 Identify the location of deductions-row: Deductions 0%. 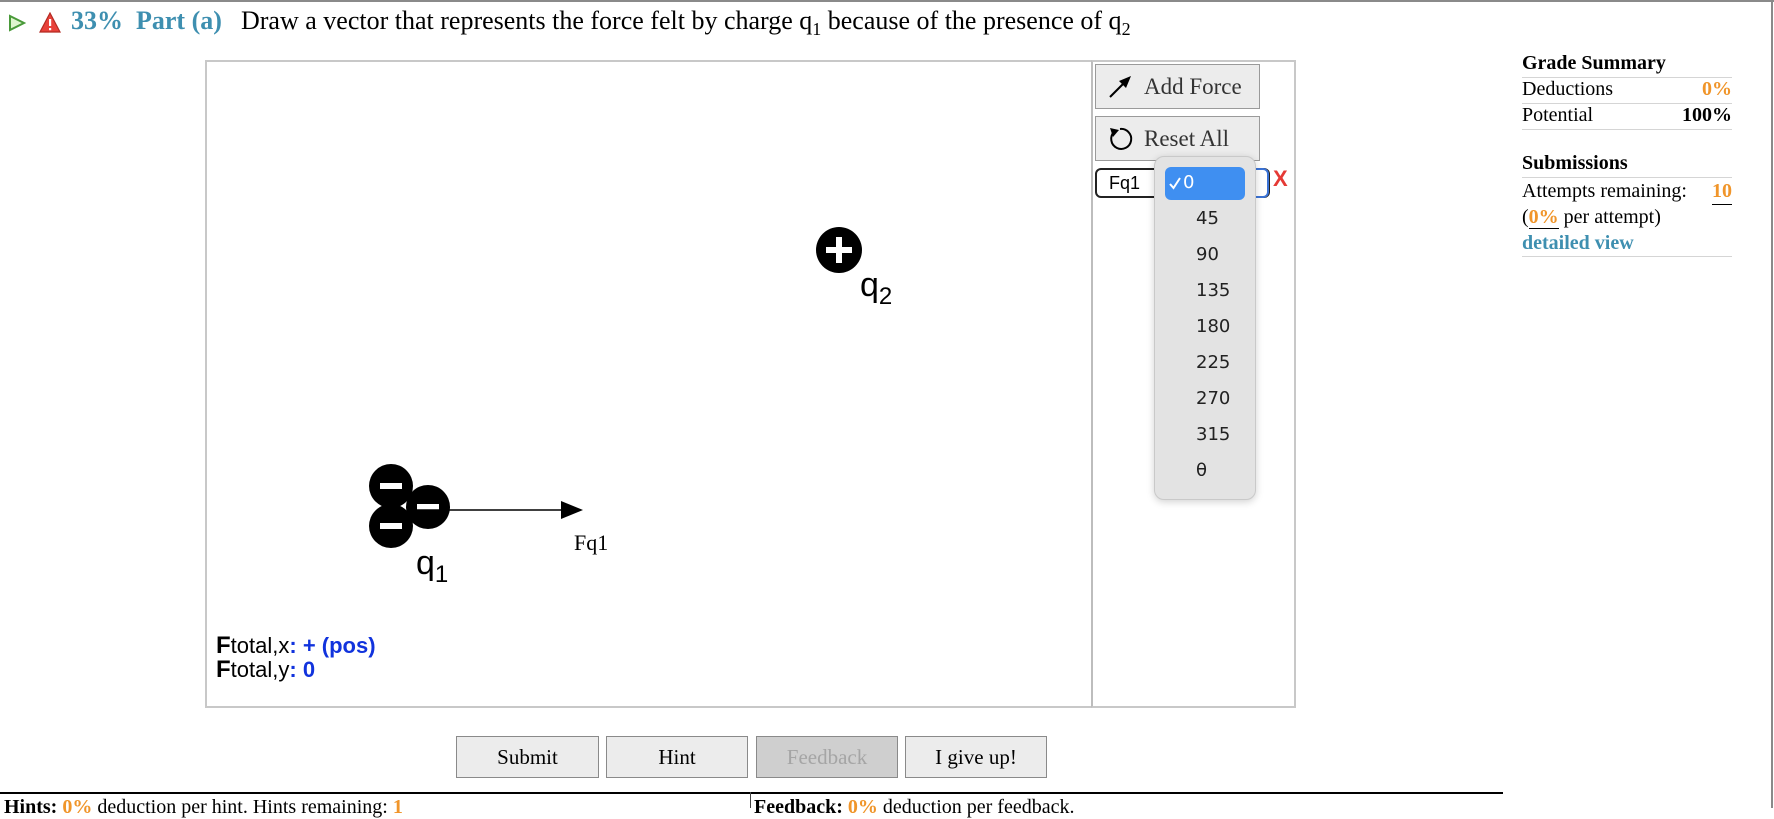
(1627, 91).